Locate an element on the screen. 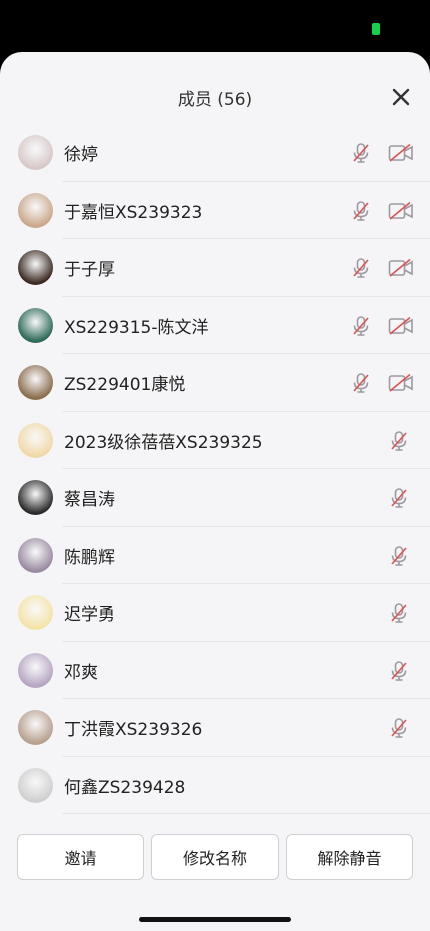 The height and width of the screenshot is (931, 430). member-row: 迟学勇 is located at coordinates (215, 613).